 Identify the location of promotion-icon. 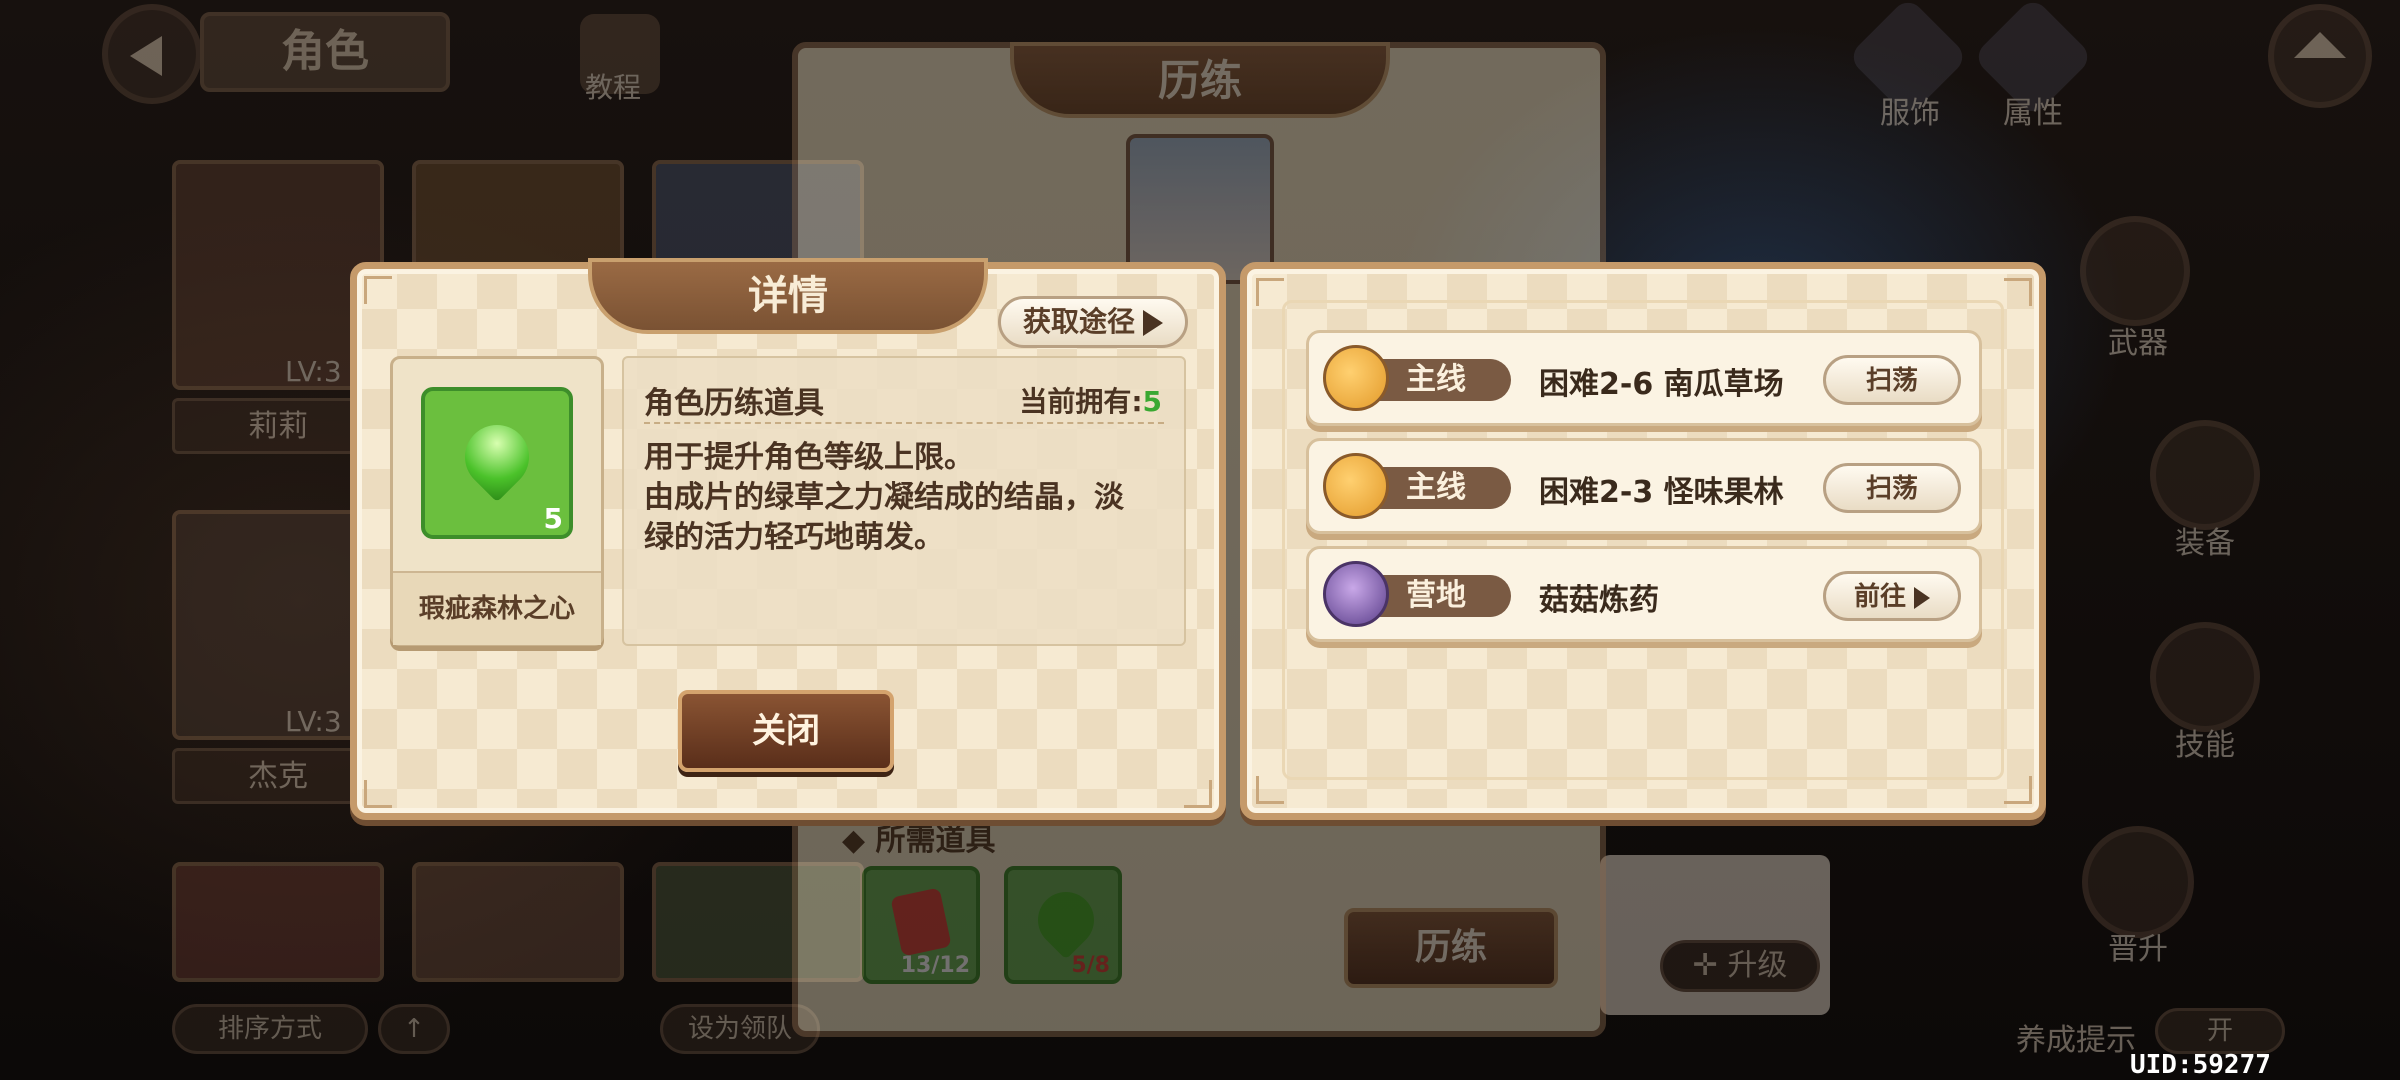
(2138, 882).